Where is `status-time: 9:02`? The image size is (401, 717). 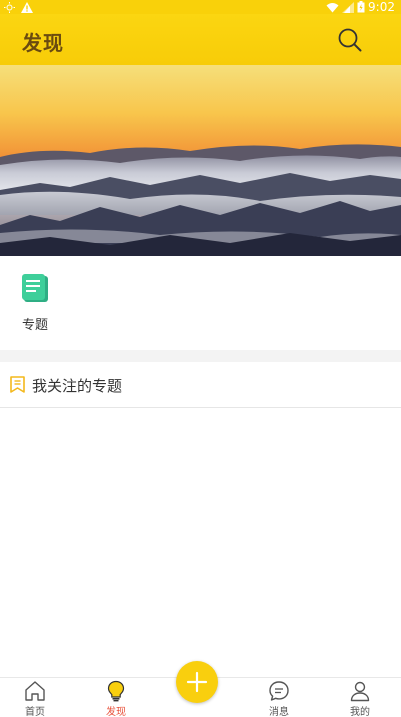 status-time: 9:02 is located at coordinates (381, 7).